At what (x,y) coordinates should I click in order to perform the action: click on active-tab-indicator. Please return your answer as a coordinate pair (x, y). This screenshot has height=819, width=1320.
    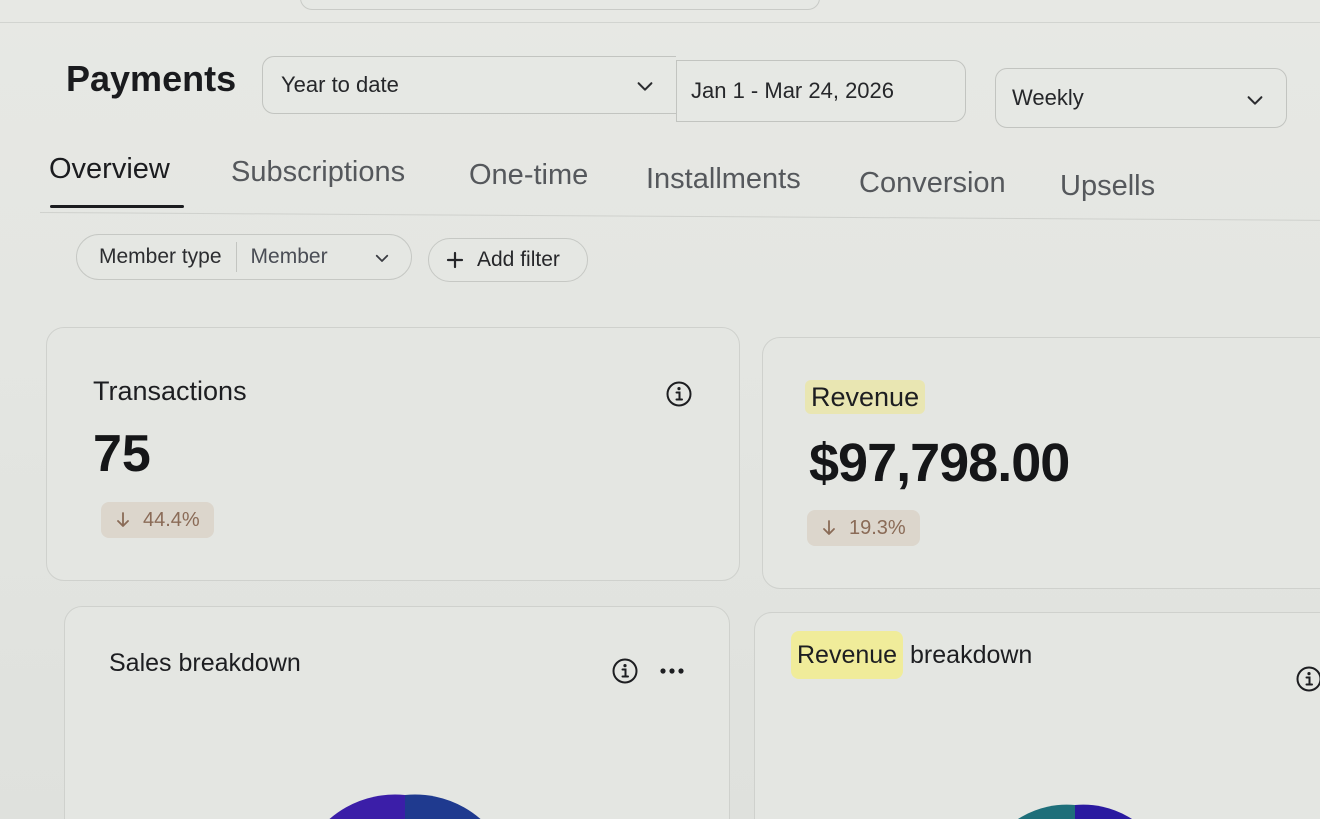
    Looking at the image, I should click on (117, 206).